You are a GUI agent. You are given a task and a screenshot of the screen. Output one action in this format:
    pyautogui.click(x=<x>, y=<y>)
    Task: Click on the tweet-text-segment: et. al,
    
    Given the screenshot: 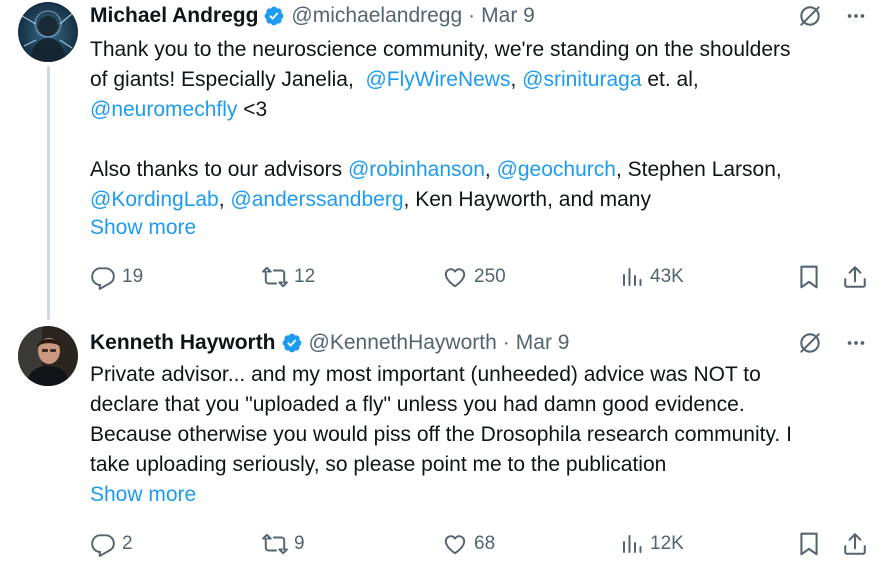 What is the action you would take?
    pyautogui.click(x=673, y=79)
    